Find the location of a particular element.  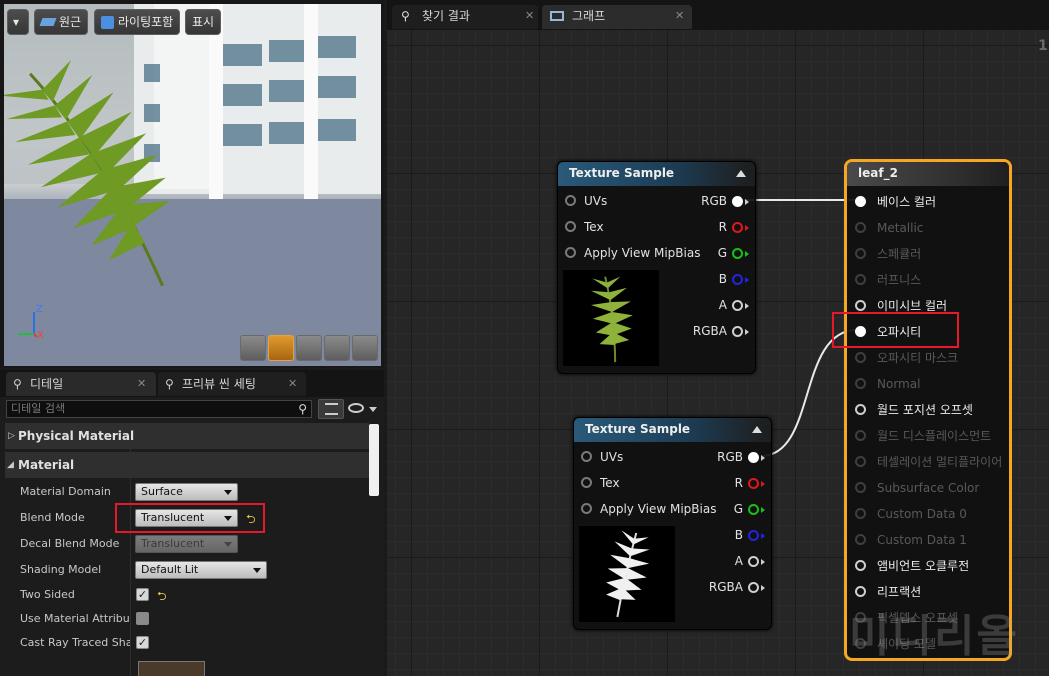

section-physical-material: ▷ Physical Material is located at coordinates (187, 436).